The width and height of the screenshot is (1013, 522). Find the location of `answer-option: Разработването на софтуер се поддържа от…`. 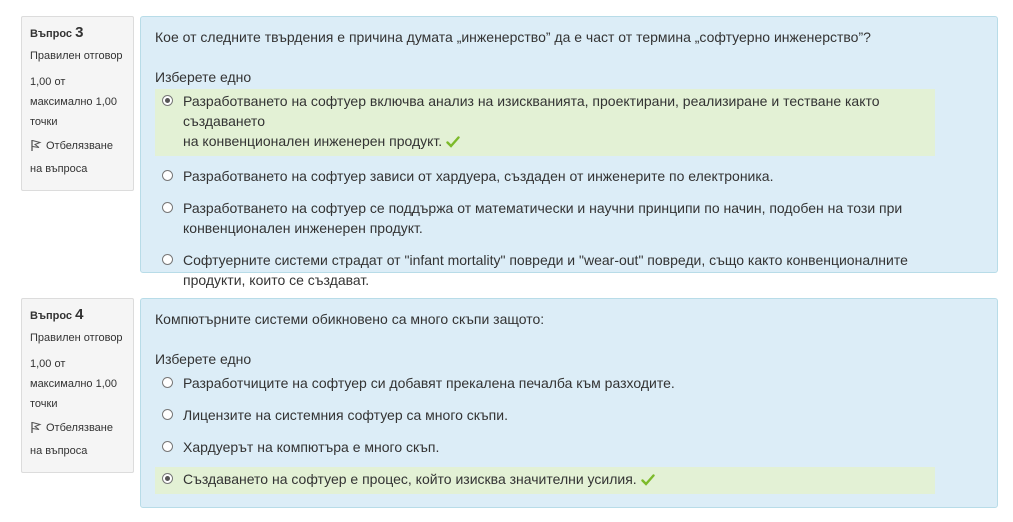

answer-option: Разработването на софтуер се поддържа от… is located at coordinates (545, 218).